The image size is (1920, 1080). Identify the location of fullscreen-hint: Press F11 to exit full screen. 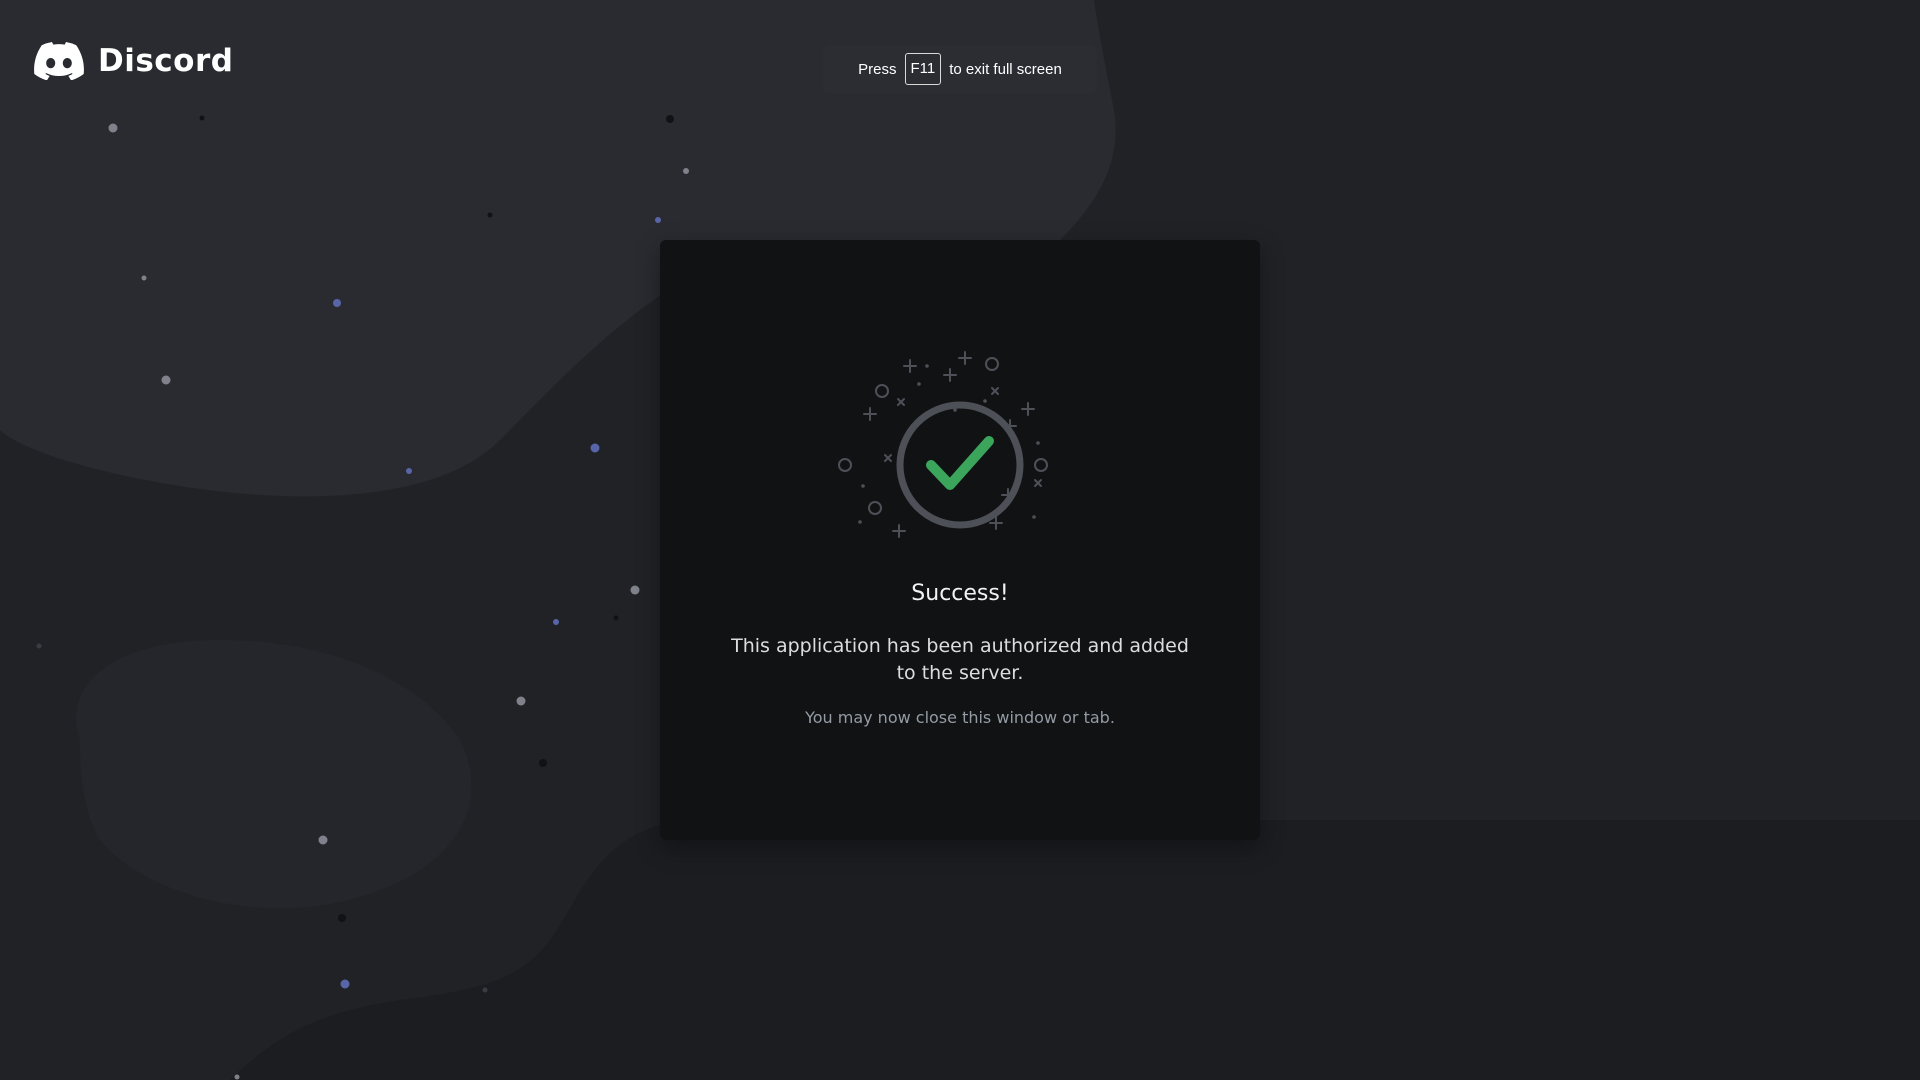
(960, 69).